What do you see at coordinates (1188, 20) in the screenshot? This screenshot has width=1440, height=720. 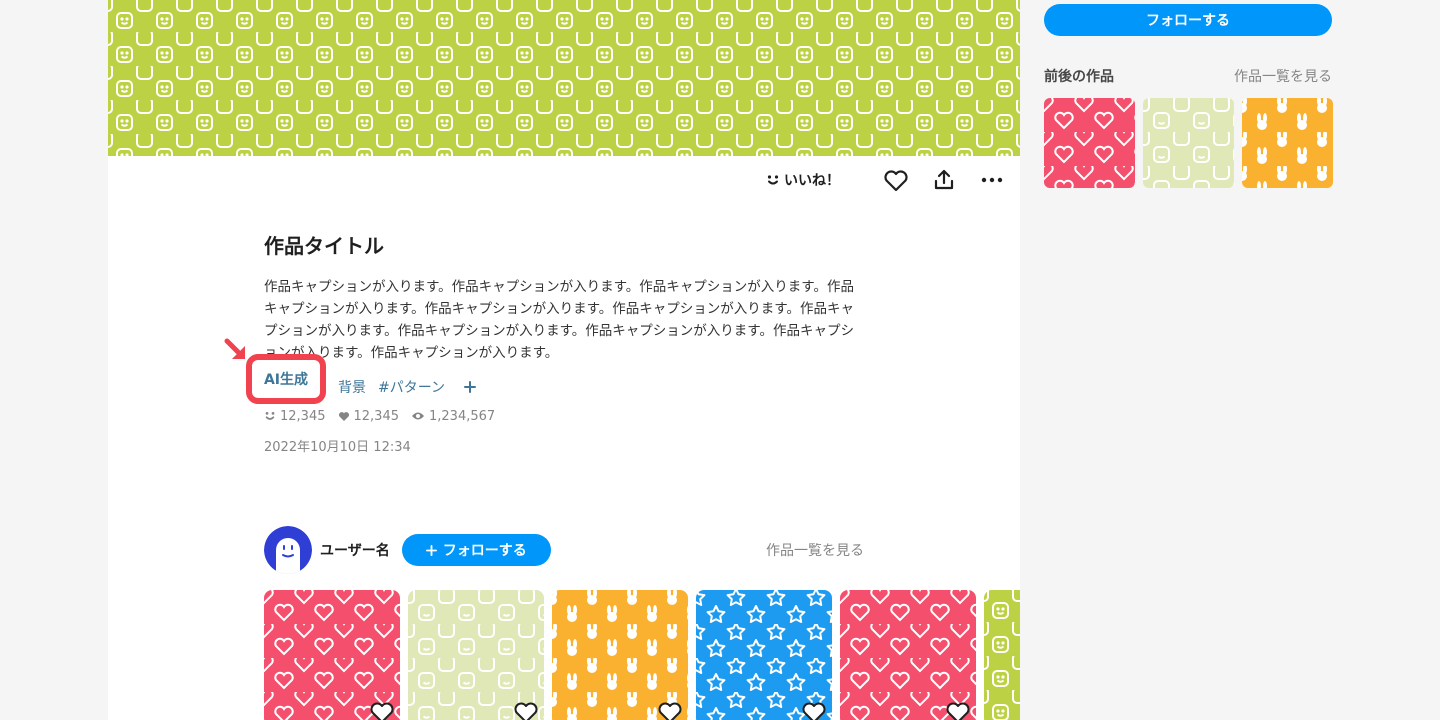 I see `sidebar-follow-button: フォローする` at bounding box center [1188, 20].